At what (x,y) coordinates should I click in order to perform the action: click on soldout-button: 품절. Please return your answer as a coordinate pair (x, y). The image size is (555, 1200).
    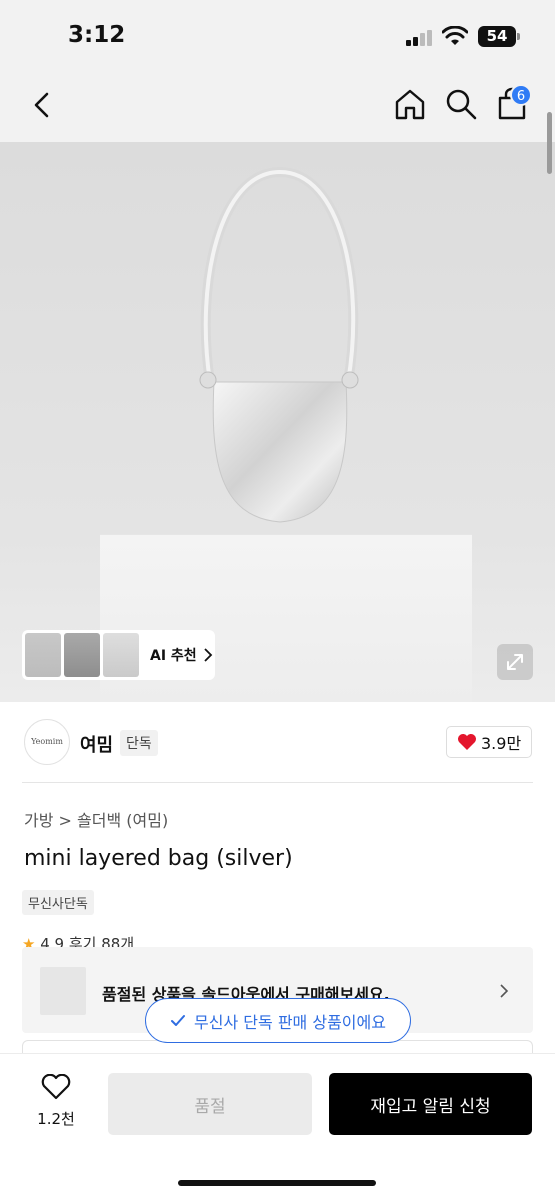
    Looking at the image, I should click on (210, 1104).